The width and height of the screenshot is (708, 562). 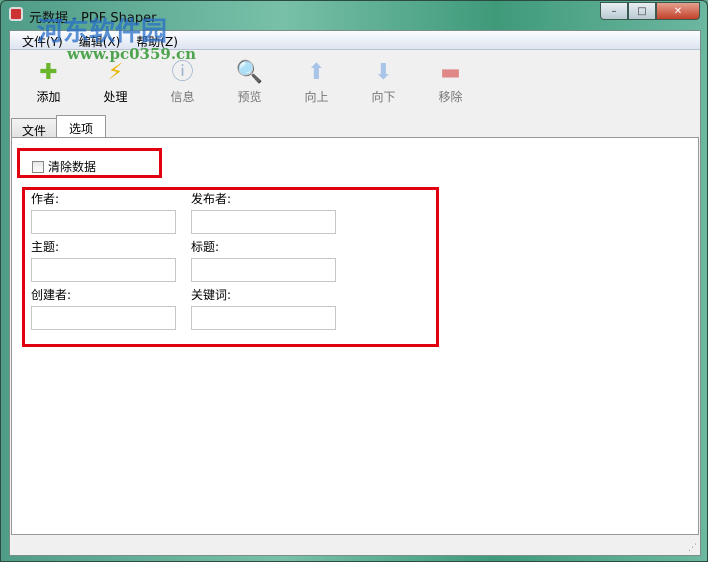 What do you see at coordinates (316, 72) in the screenshot?
I see `move-up-icon: ⬆` at bounding box center [316, 72].